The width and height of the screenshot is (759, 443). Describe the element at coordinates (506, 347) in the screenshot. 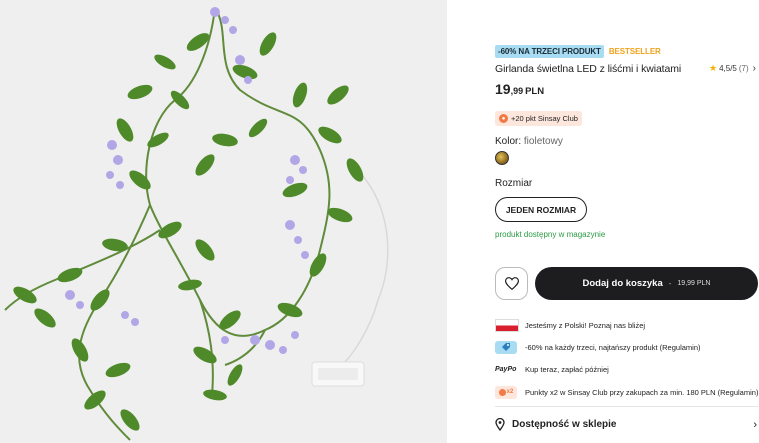

I see `tag-icon` at that location.